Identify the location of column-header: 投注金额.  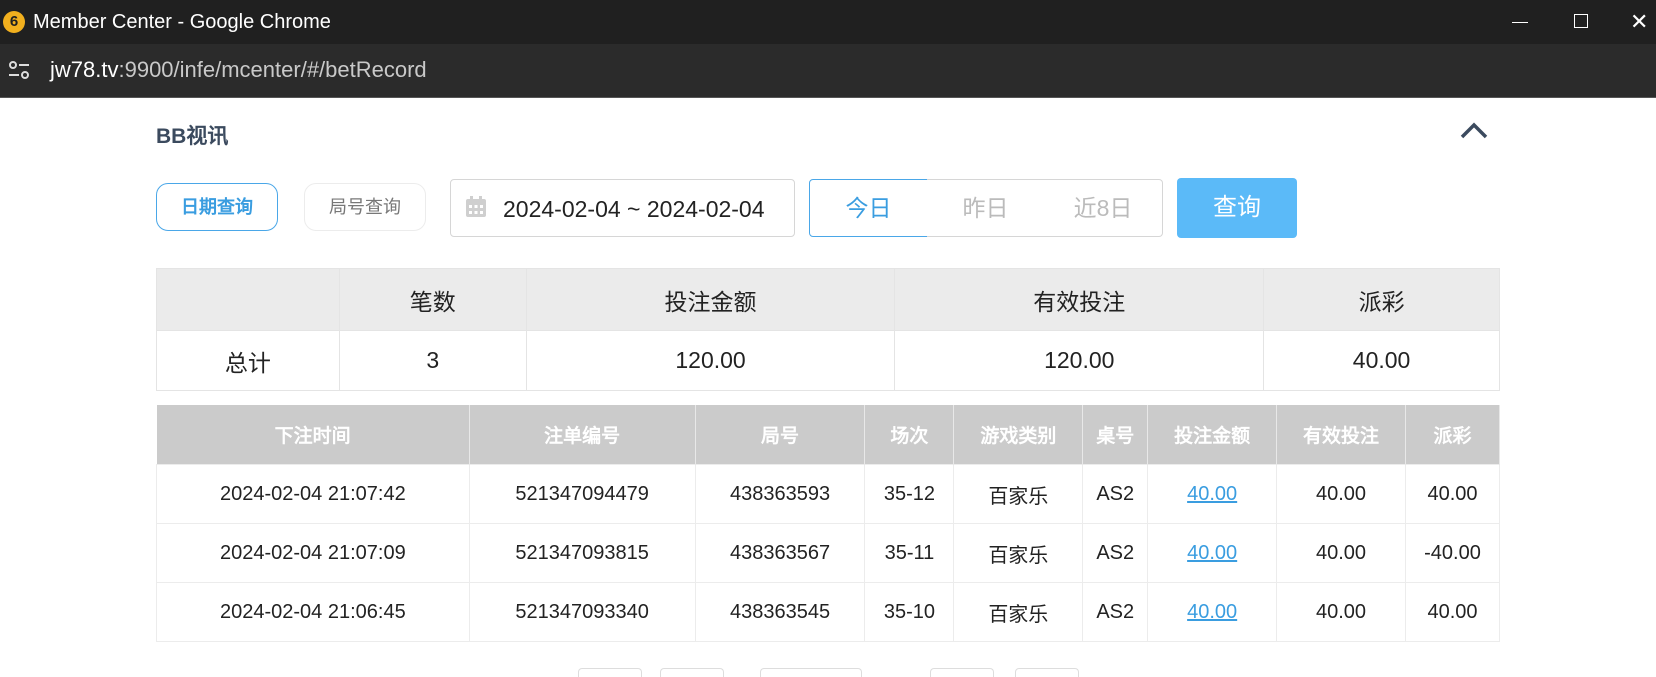
(1212, 435).